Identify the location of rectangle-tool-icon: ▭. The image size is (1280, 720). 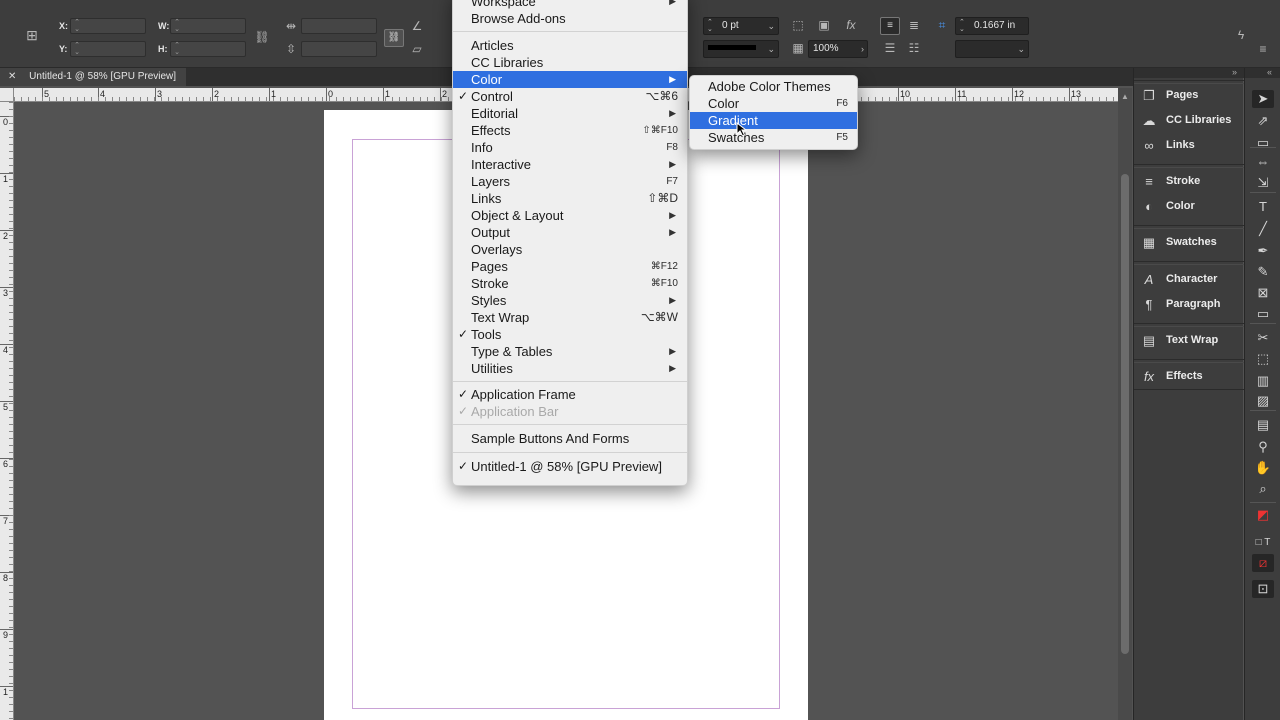
(1263, 314).